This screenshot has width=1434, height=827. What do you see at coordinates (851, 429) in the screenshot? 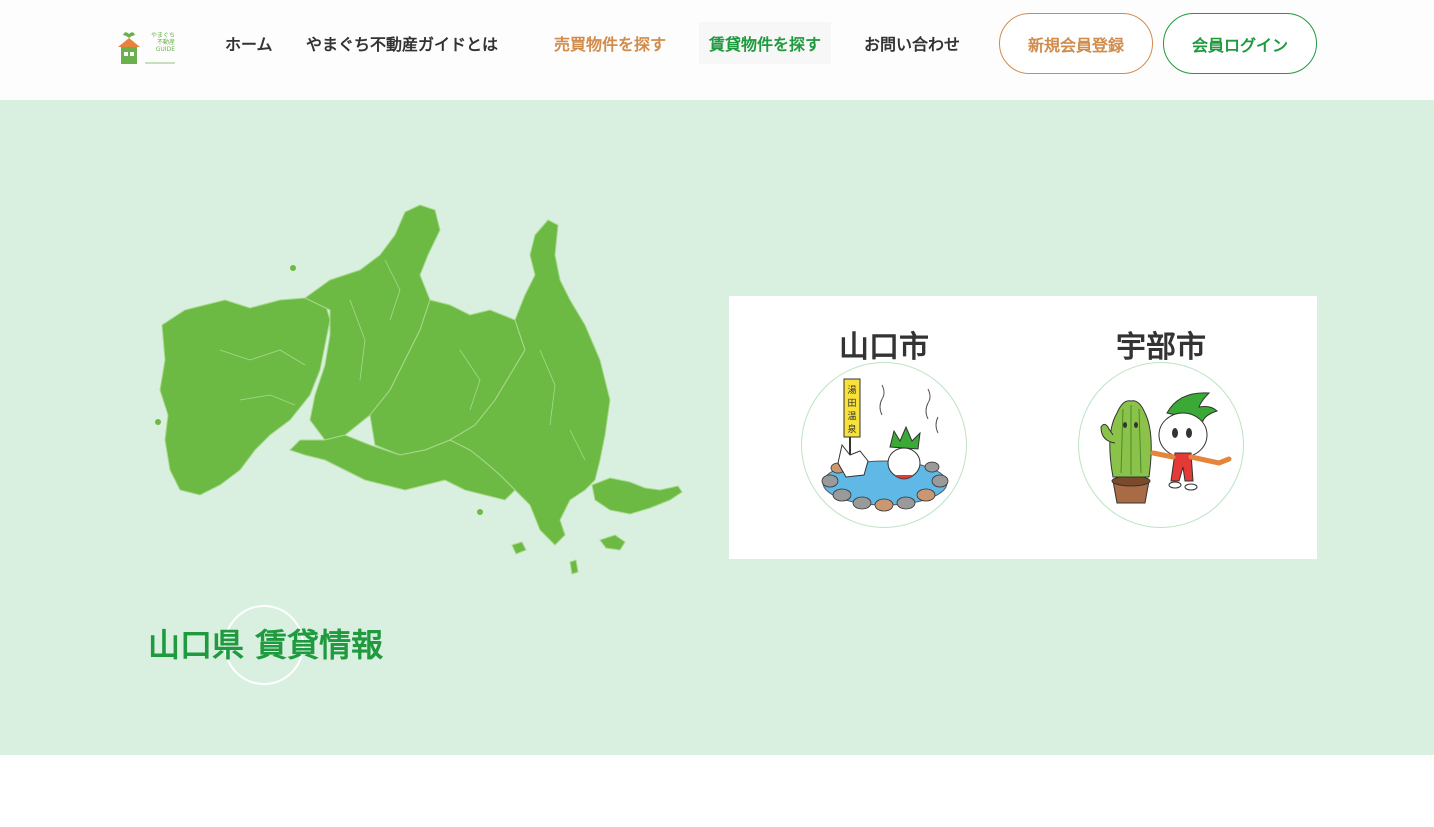
I see `onsen-sign-char-4: 泉` at bounding box center [851, 429].